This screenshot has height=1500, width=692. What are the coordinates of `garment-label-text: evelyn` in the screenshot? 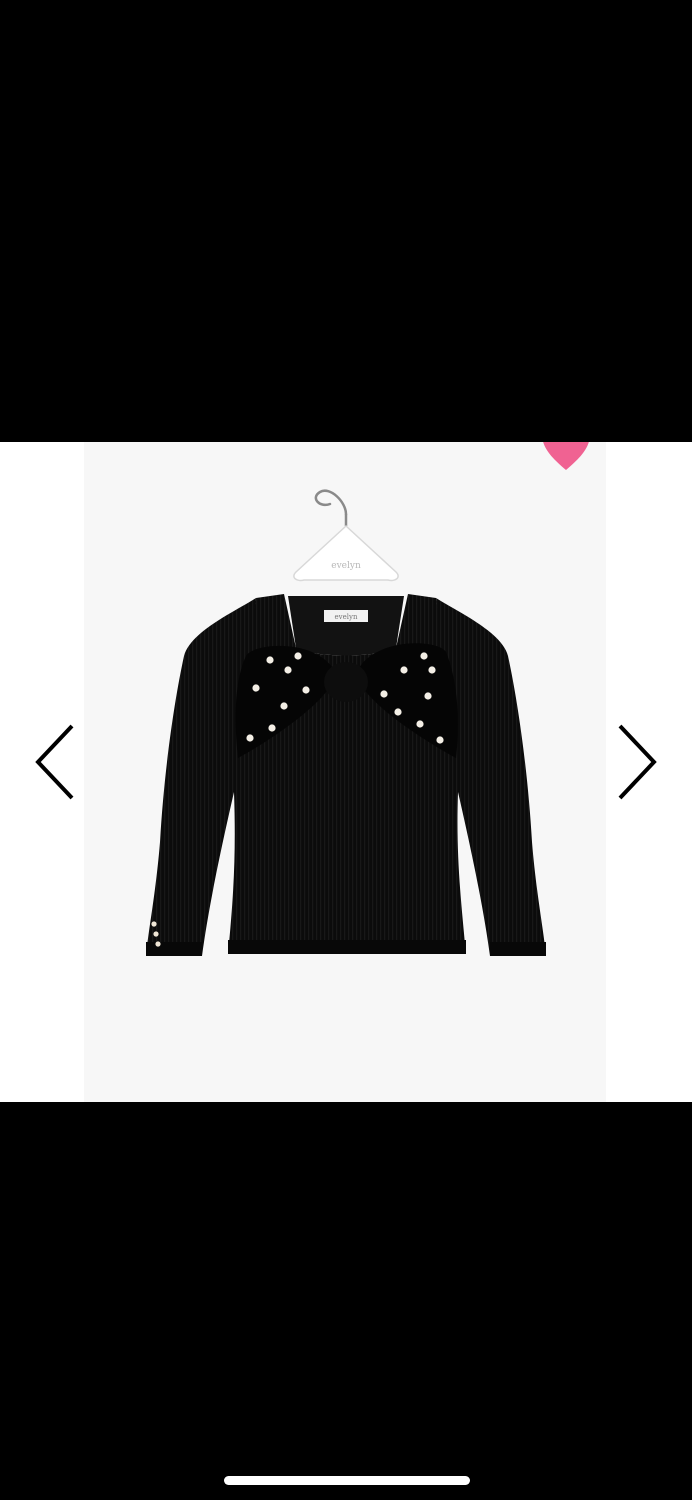 It's located at (346, 617).